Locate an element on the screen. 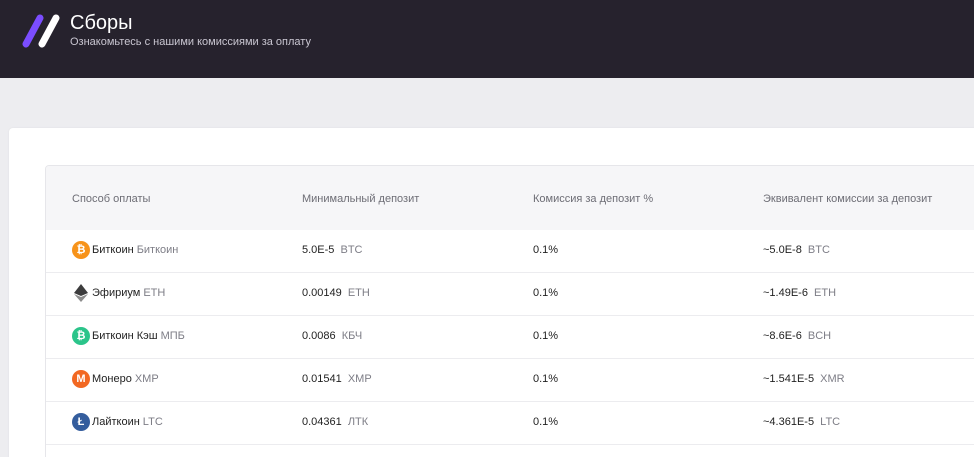 Image resolution: width=974 pixels, height=457 pixels. coin-name: Лайткоин is located at coordinates (116, 422).